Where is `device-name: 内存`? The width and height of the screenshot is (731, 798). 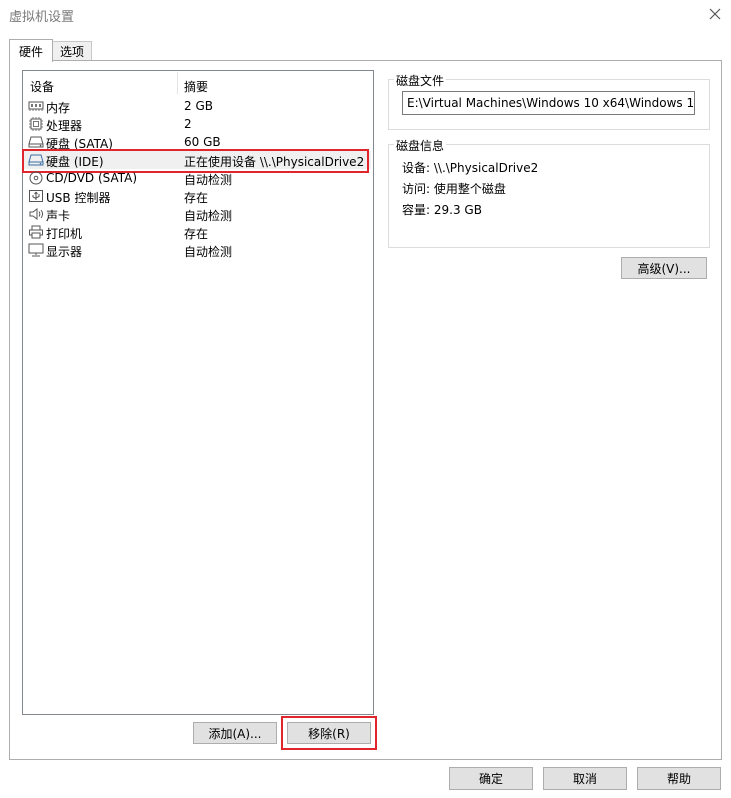 device-name: 内存 is located at coordinates (58, 108).